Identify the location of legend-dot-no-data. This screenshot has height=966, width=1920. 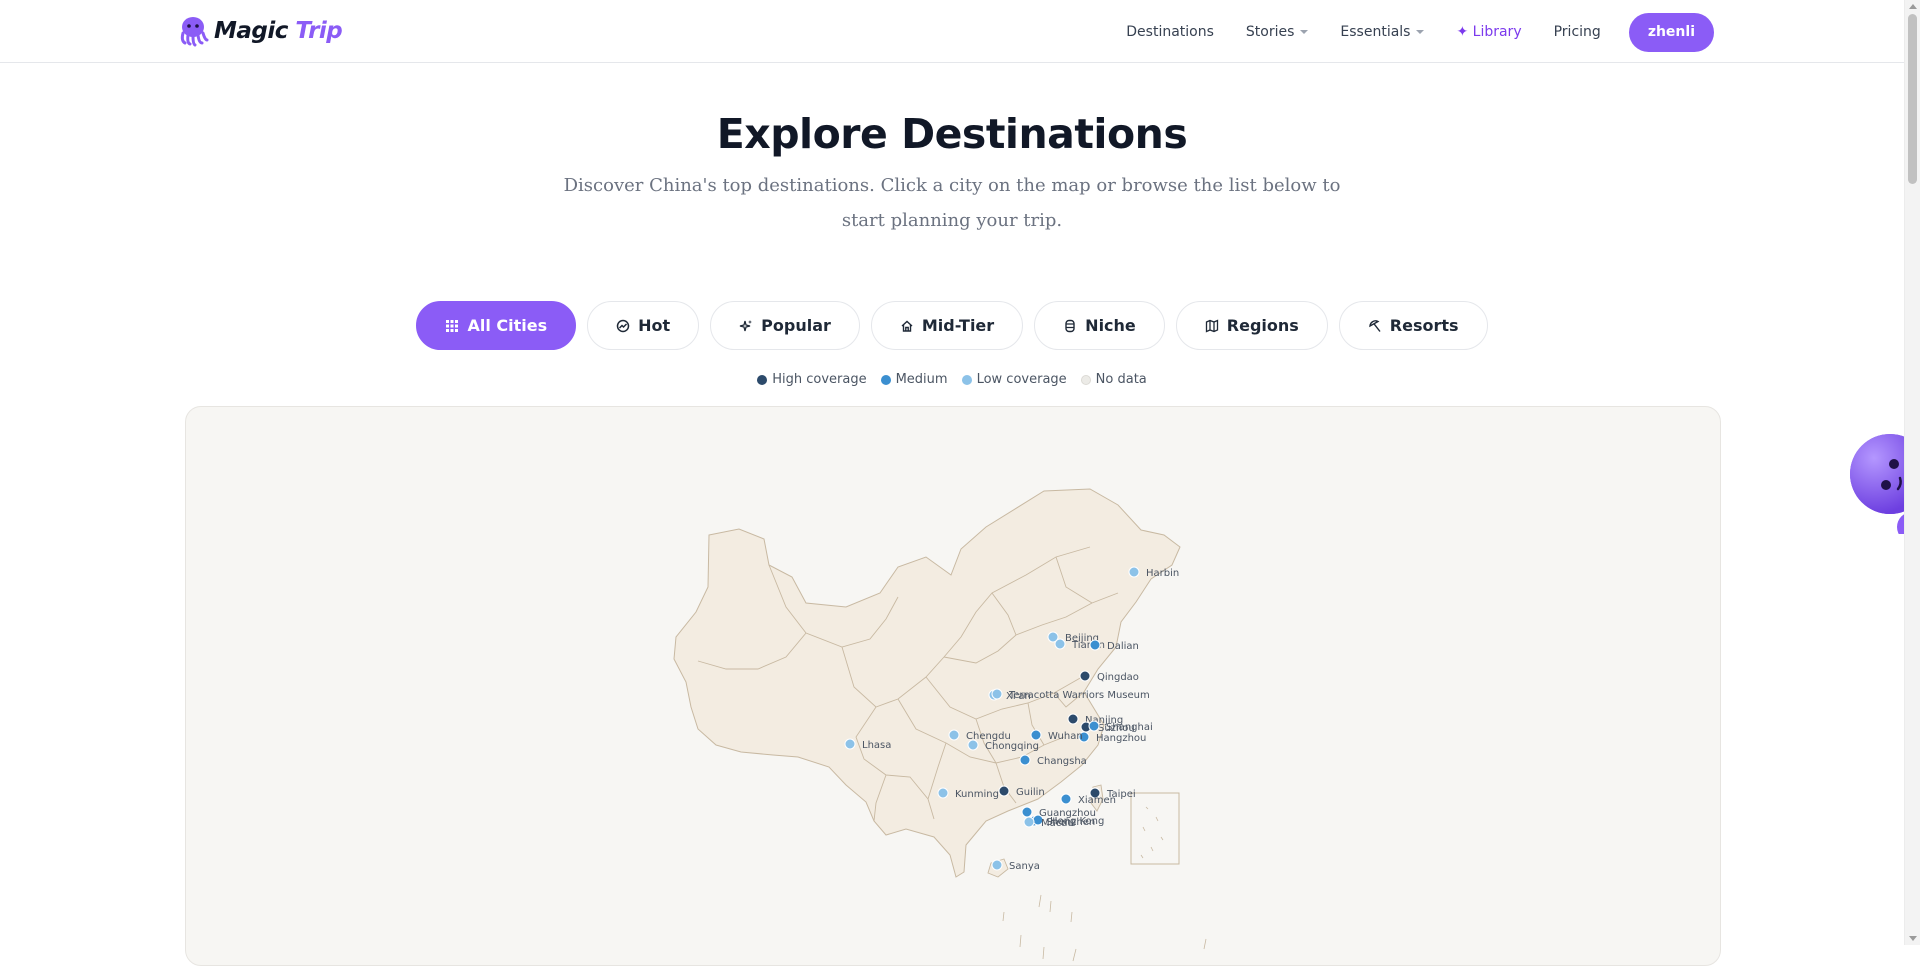
(1085, 379).